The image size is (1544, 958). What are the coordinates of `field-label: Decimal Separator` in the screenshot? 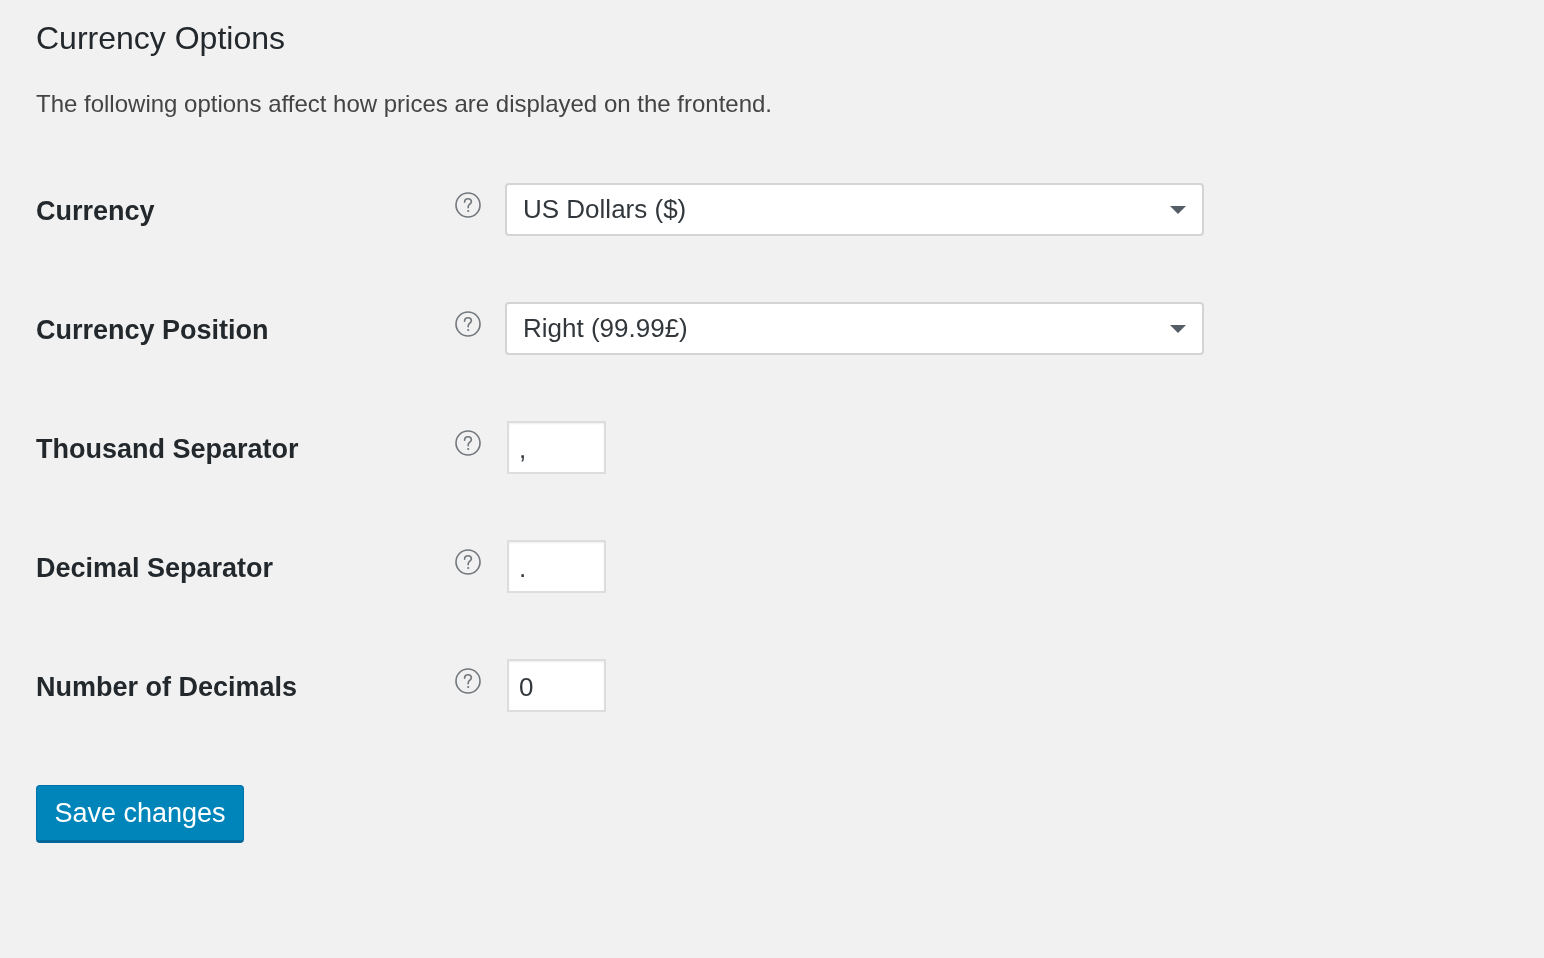 It's located at (155, 568).